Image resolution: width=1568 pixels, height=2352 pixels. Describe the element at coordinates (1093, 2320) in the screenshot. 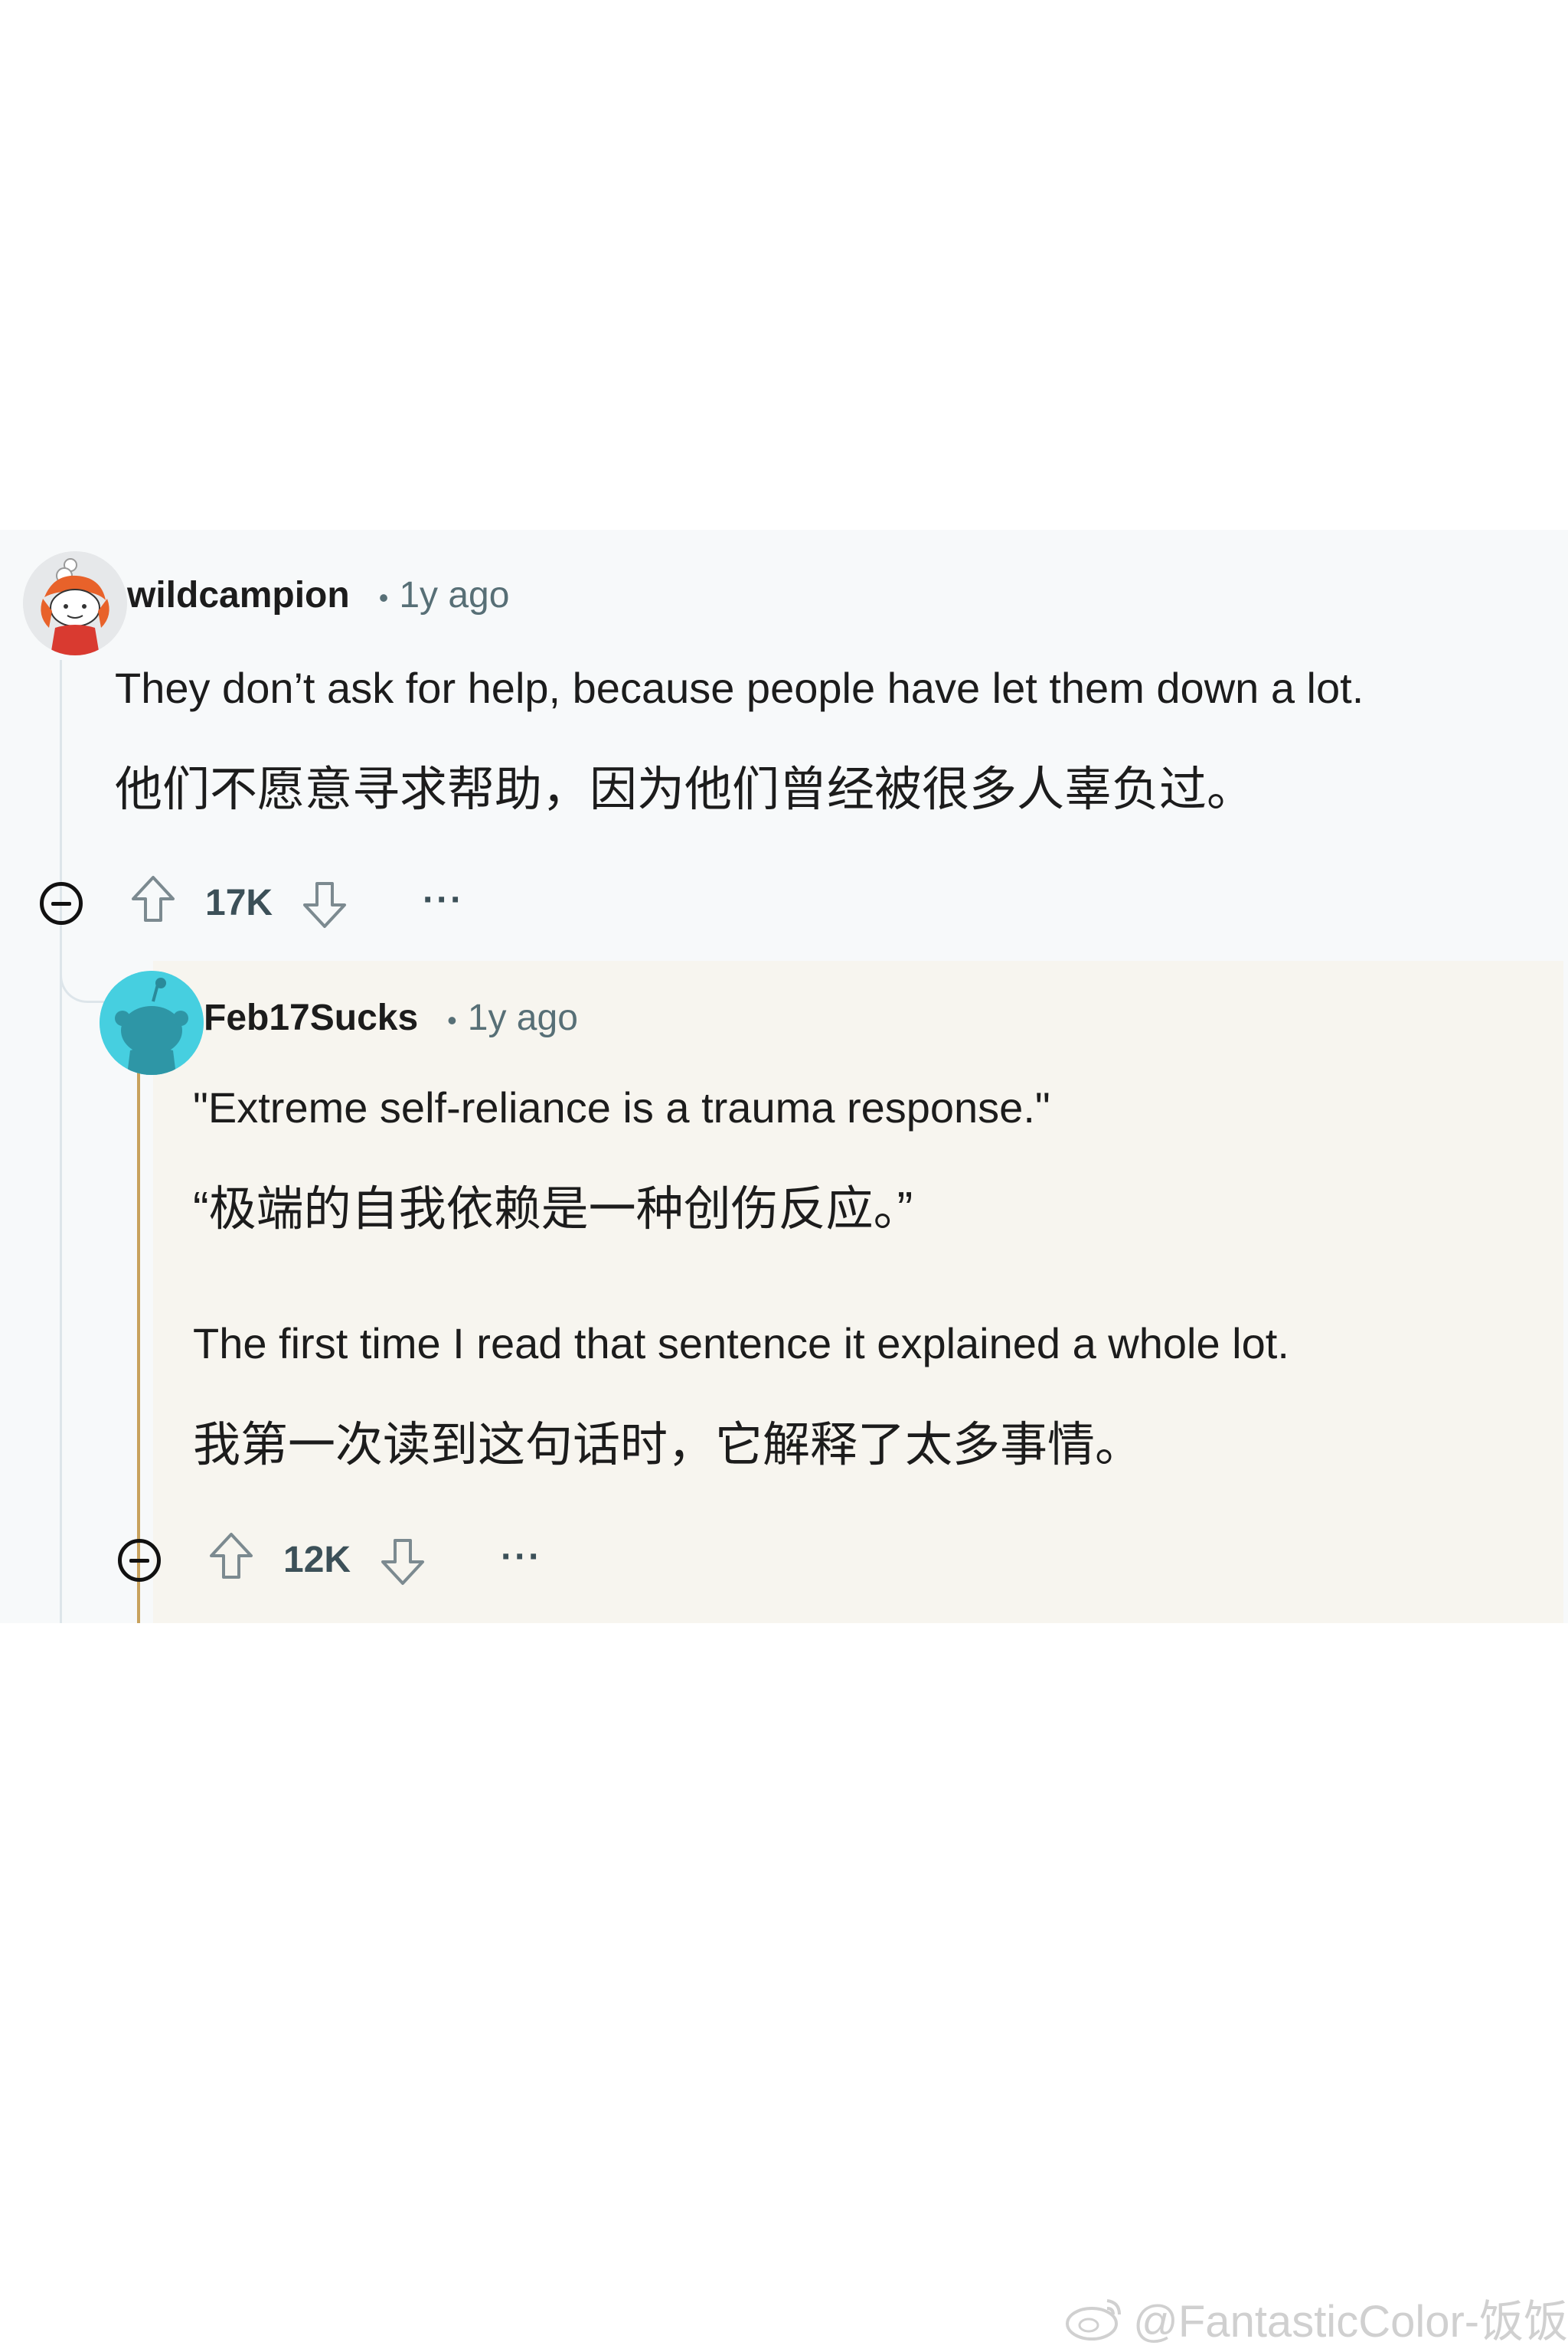

I see `weibo-logo-icon` at that location.